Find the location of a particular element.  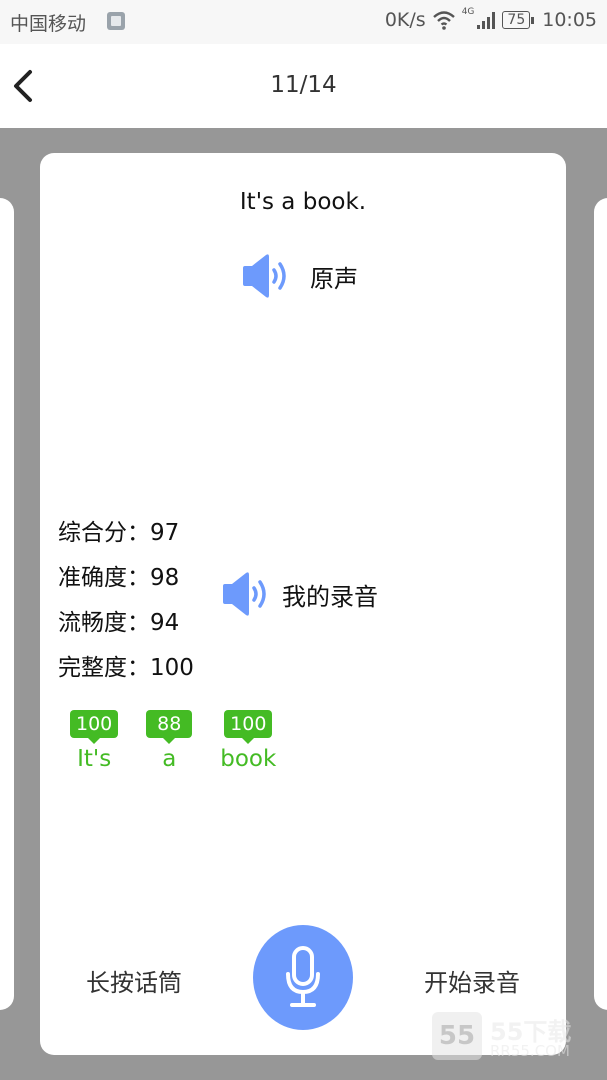

score-value: 97 is located at coordinates (165, 533).